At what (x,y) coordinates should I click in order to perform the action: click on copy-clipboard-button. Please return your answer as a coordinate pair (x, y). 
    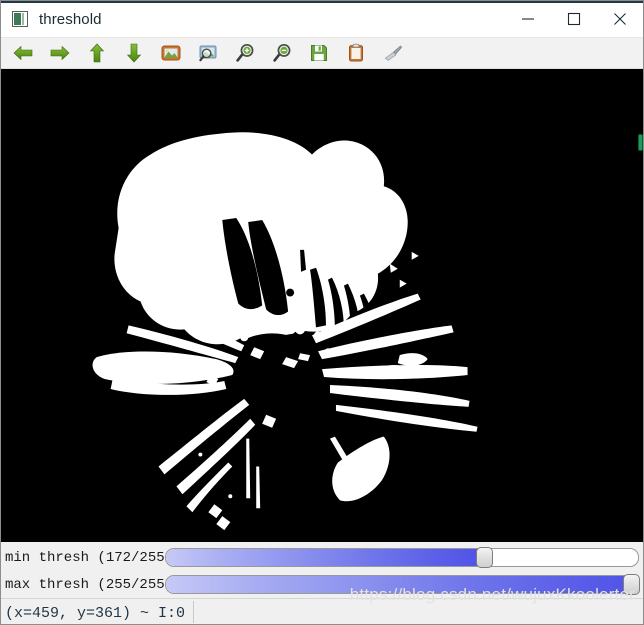
    Looking at the image, I should click on (356, 53).